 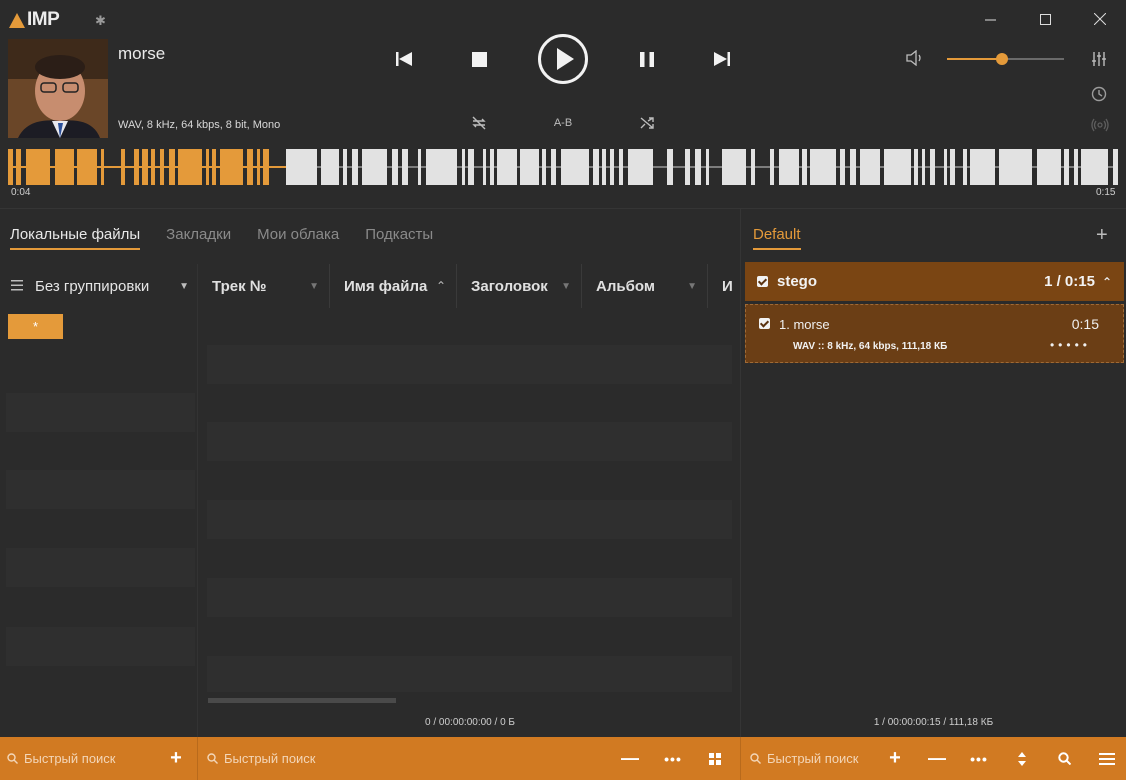 I want to click on tab-my-clouds: Мои облака, so click(x=298, y=238).